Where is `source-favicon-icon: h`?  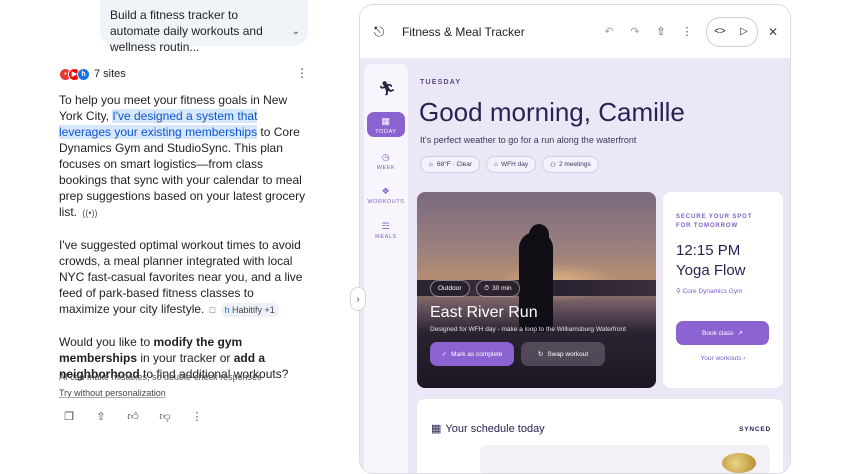 source-favicon-icon: h is located at coordinates (83, 74).